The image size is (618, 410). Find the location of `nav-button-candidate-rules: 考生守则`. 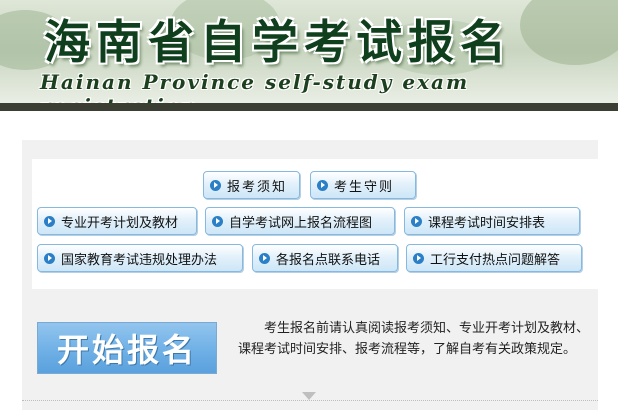

nav-button-candidate-rules: 考生守则 is located at coordinates (363, 185).